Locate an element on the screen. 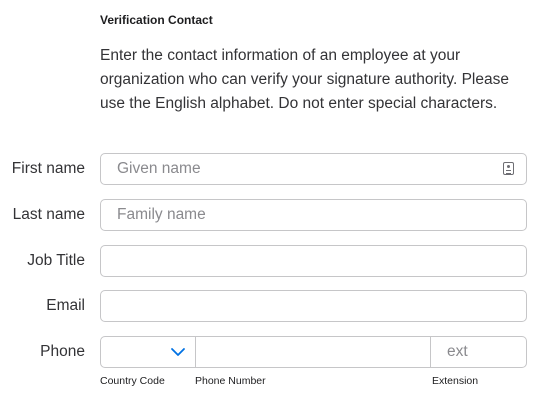 Image resolution: width=545 pixels, height=408 pixels. job-title-input is located at coordinates (313, 261).